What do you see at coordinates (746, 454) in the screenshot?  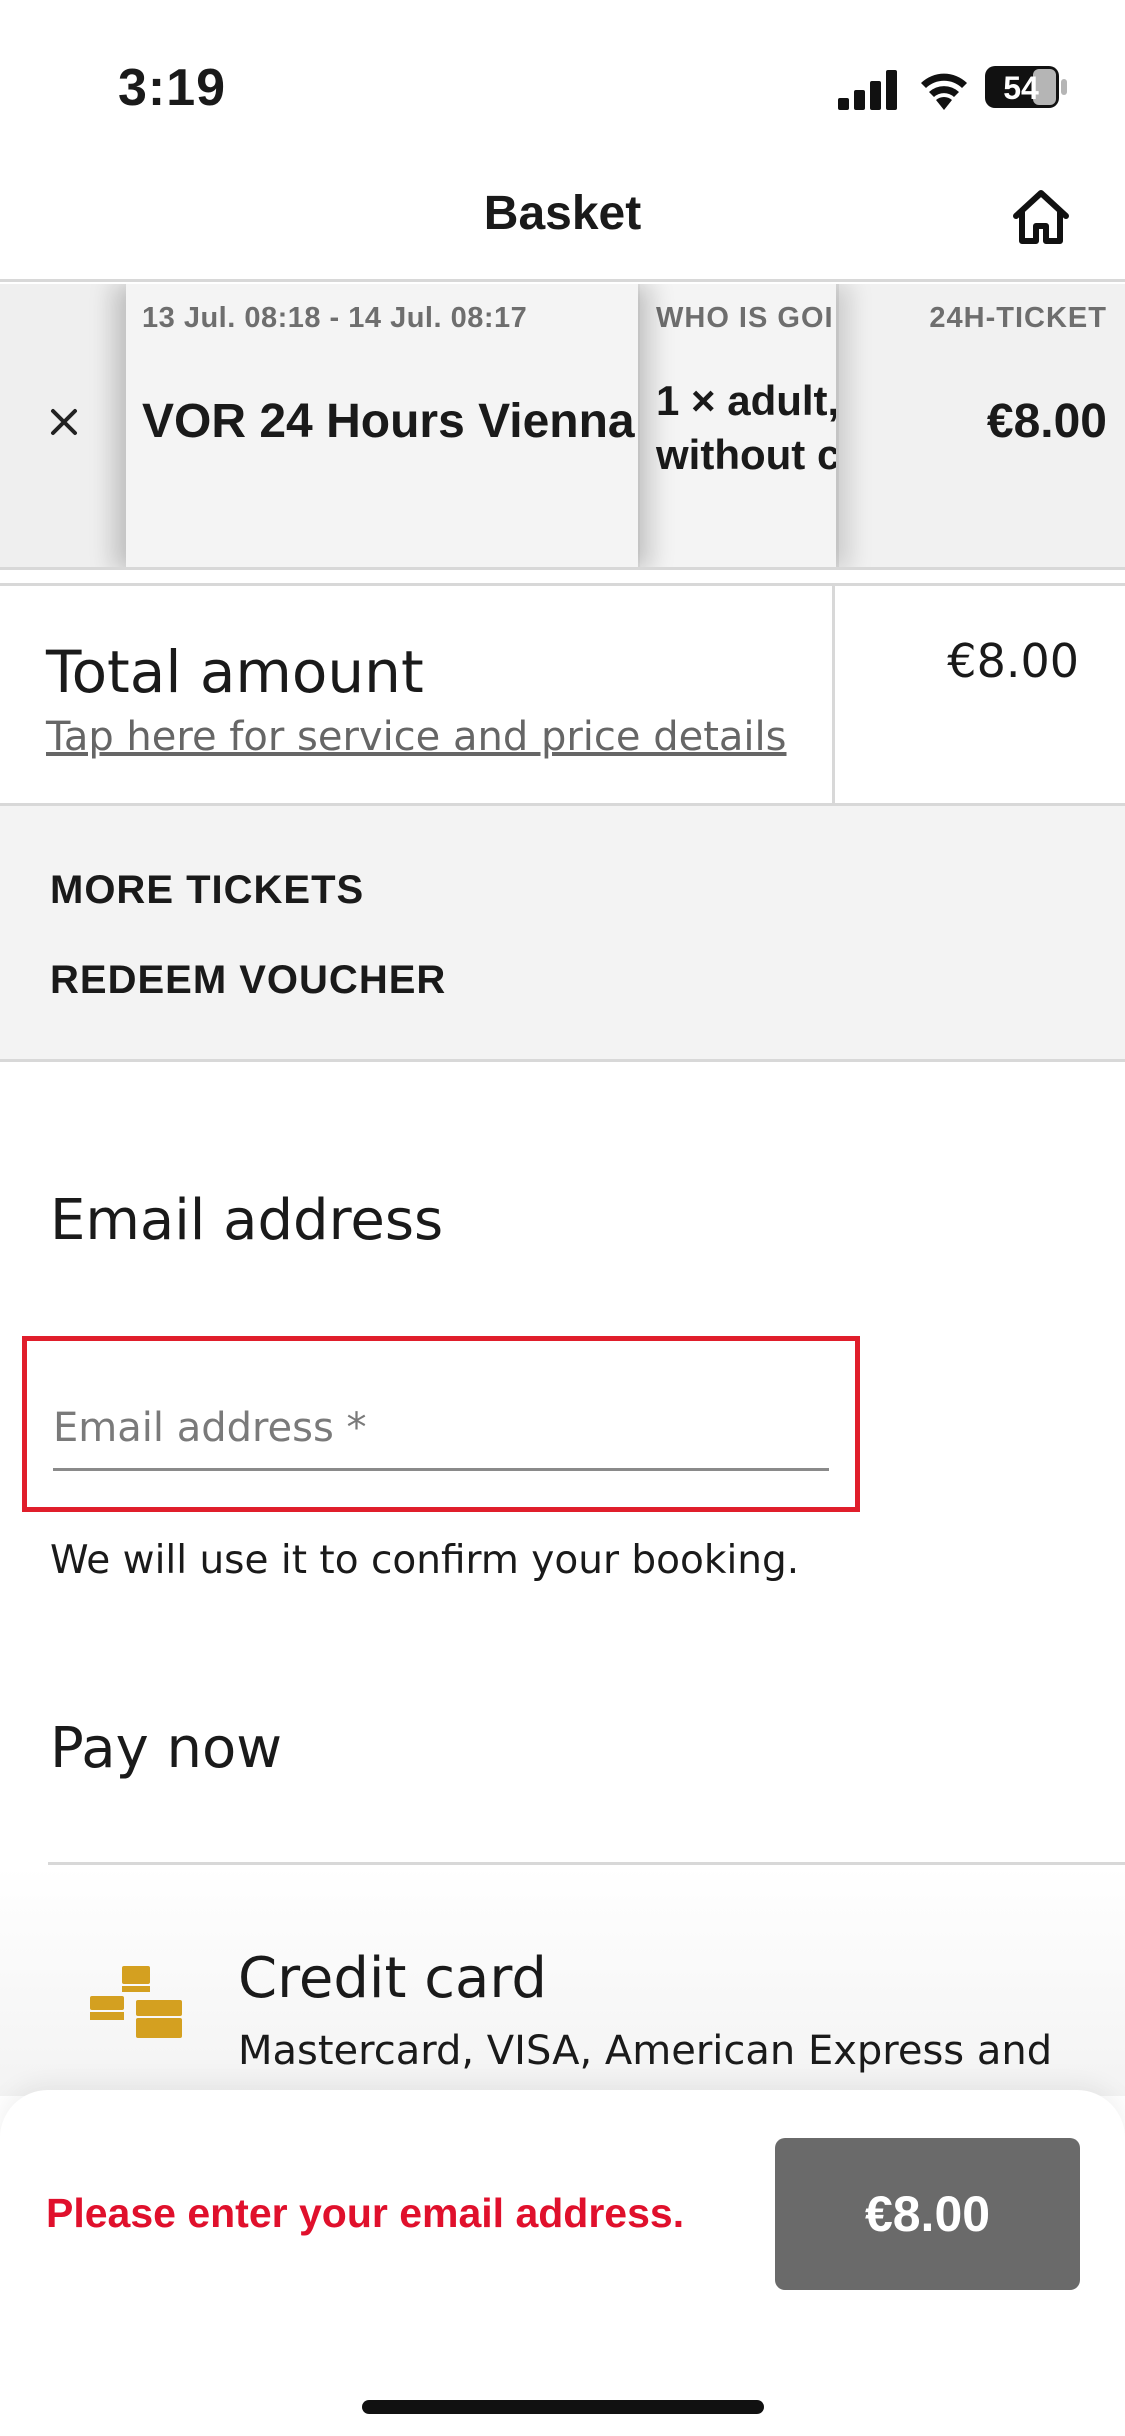 I see `who-line-2: without c` at bounding box center [746, 454].